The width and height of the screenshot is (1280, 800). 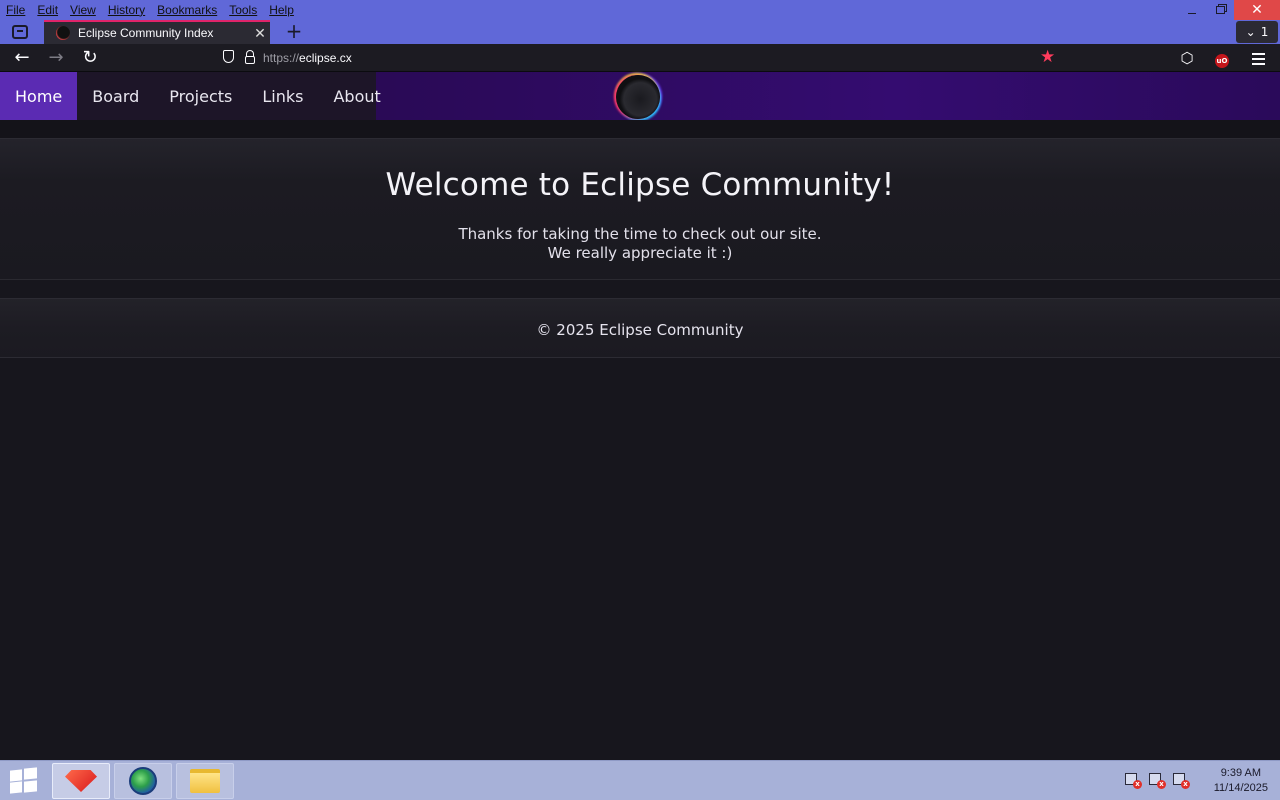 I want to click on volume-muted-icon: x, so click(x=1181, y=781).